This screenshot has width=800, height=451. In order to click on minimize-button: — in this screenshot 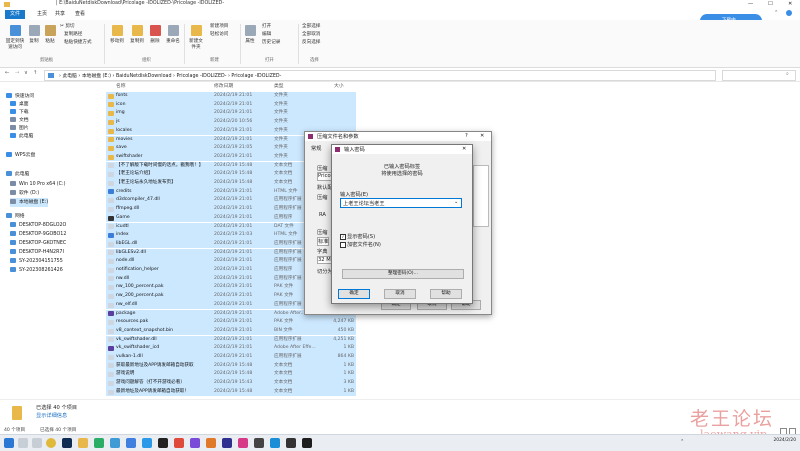, I will do `click(750, 4)`.